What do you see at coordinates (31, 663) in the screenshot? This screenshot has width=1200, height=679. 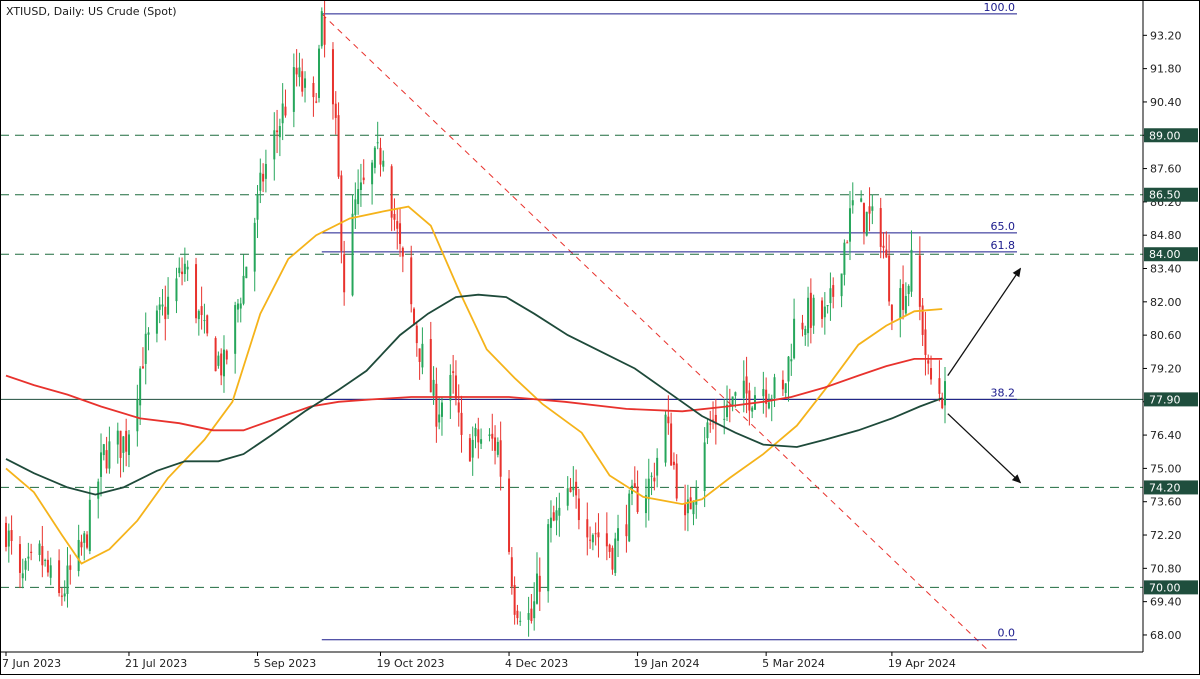 I see `x-tick-label: 7 Jun 2023` at bounding box center [31, 663].